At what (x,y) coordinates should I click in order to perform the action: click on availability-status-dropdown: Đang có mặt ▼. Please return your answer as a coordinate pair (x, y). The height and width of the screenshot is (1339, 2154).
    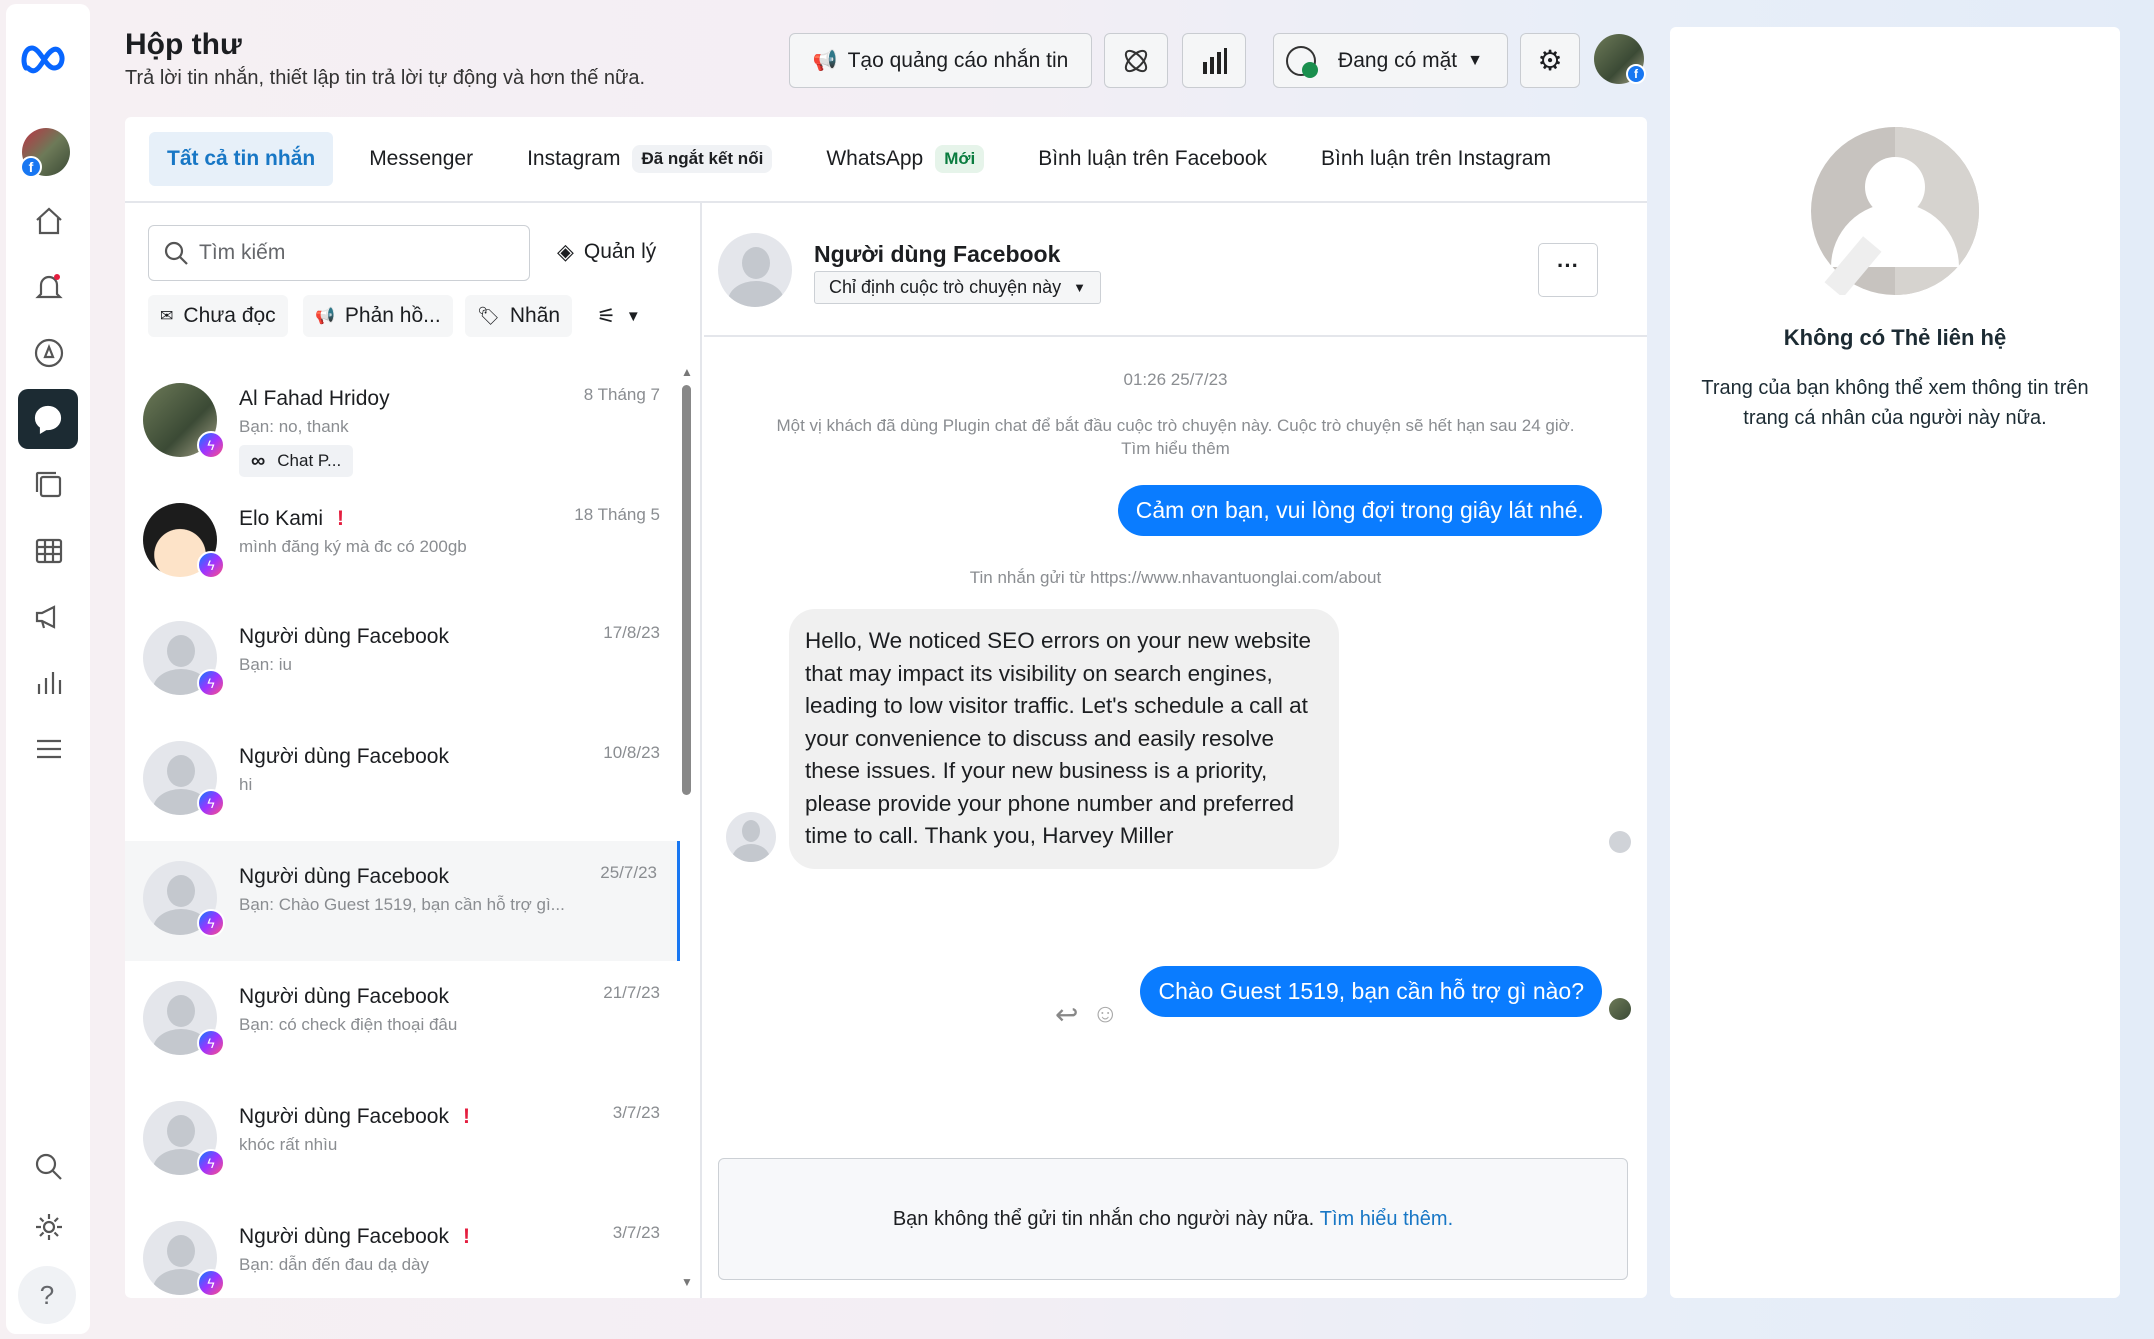
    Looking at the image, I should click on (1390, 60).